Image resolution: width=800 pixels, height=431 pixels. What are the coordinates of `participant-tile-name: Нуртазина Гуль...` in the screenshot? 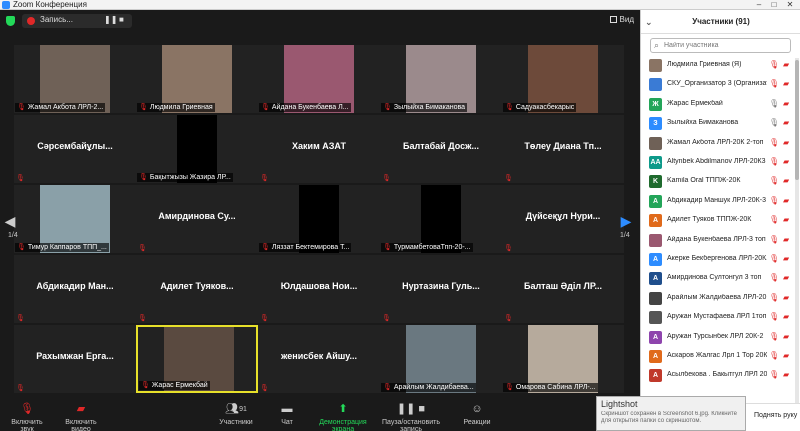 It's located at (441, 286).